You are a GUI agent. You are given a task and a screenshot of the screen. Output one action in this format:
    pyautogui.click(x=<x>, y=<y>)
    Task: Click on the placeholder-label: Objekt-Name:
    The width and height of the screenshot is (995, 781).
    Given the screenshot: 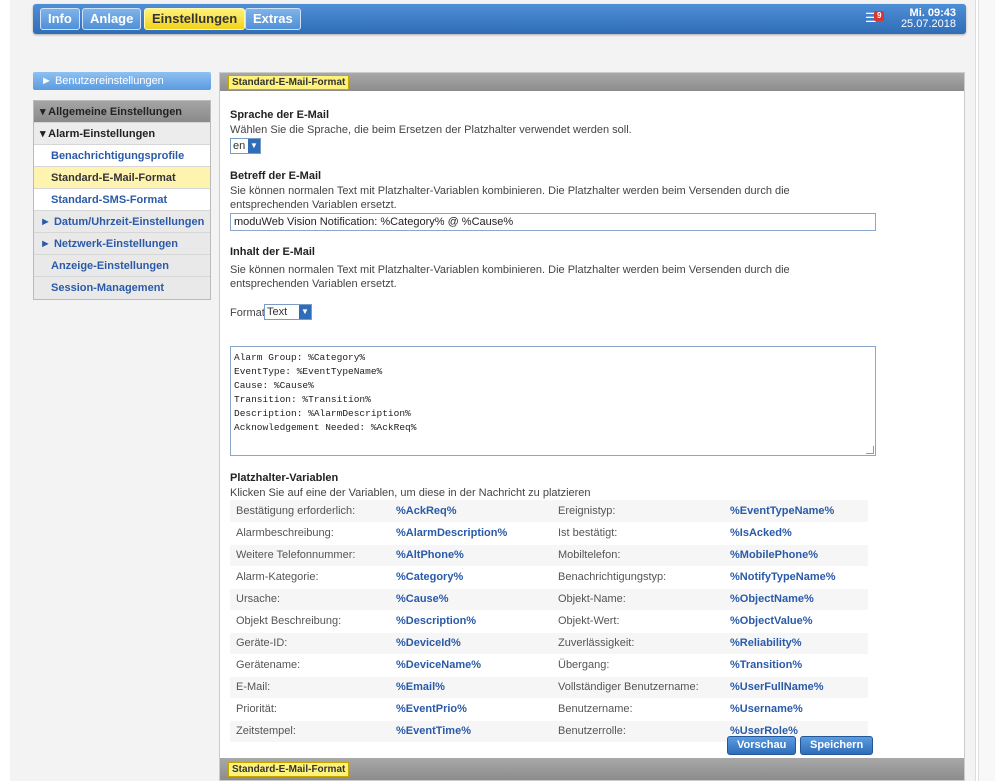 What is the action you would take?
    pyautogui.click(x=638, y=599)
    